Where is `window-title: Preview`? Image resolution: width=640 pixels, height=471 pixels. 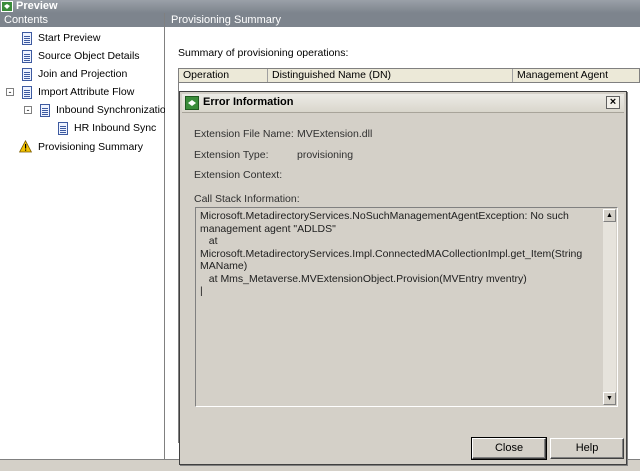
window-title: Preview is located at coordinates (37, 6).